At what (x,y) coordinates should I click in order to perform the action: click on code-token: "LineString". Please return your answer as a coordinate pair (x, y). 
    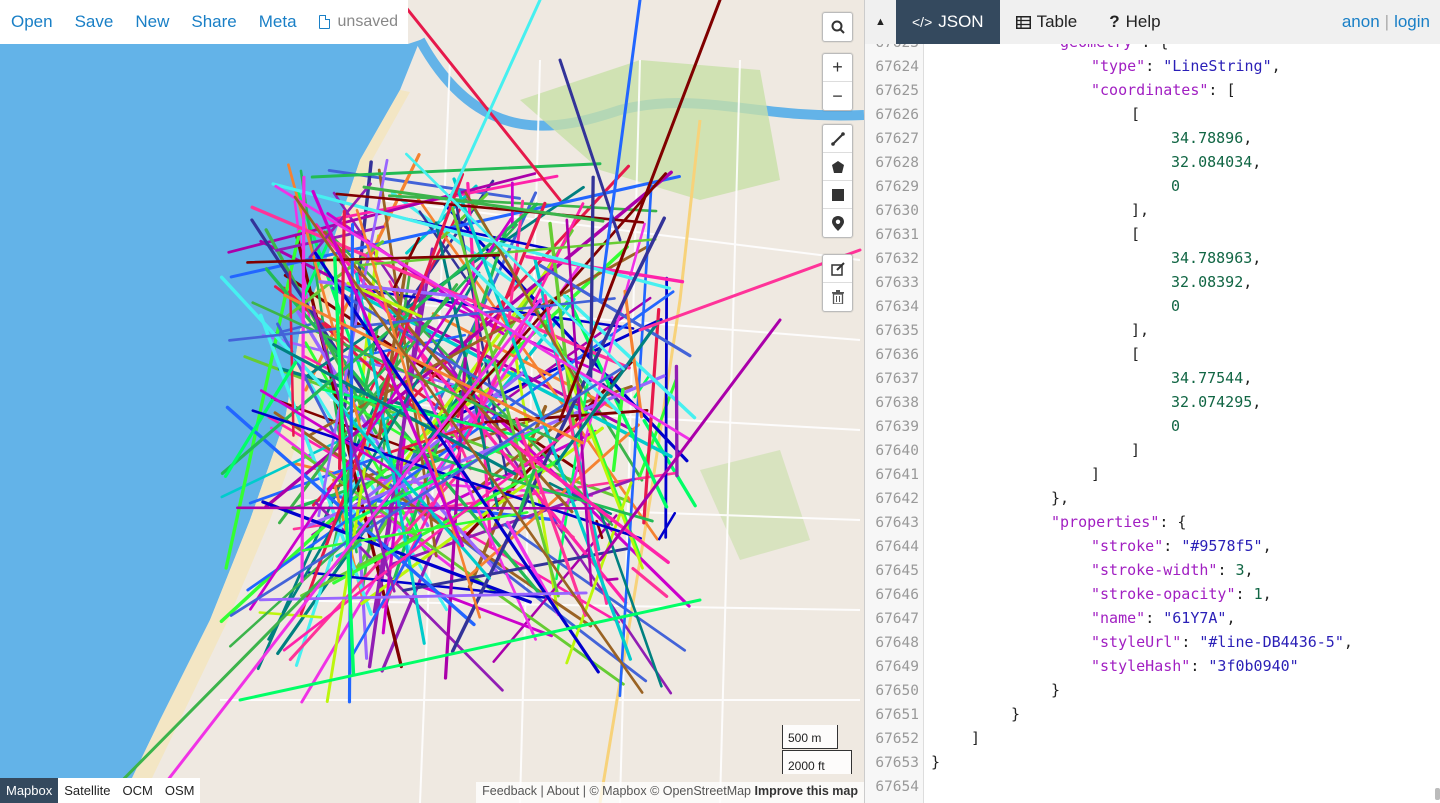
    Looking at the image, I should click on (1217, 66).